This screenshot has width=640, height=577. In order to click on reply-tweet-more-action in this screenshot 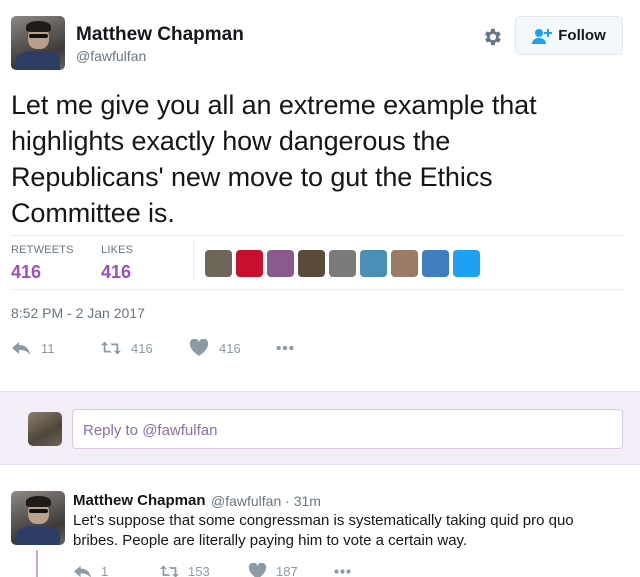, I will do `click(342, 570)`.